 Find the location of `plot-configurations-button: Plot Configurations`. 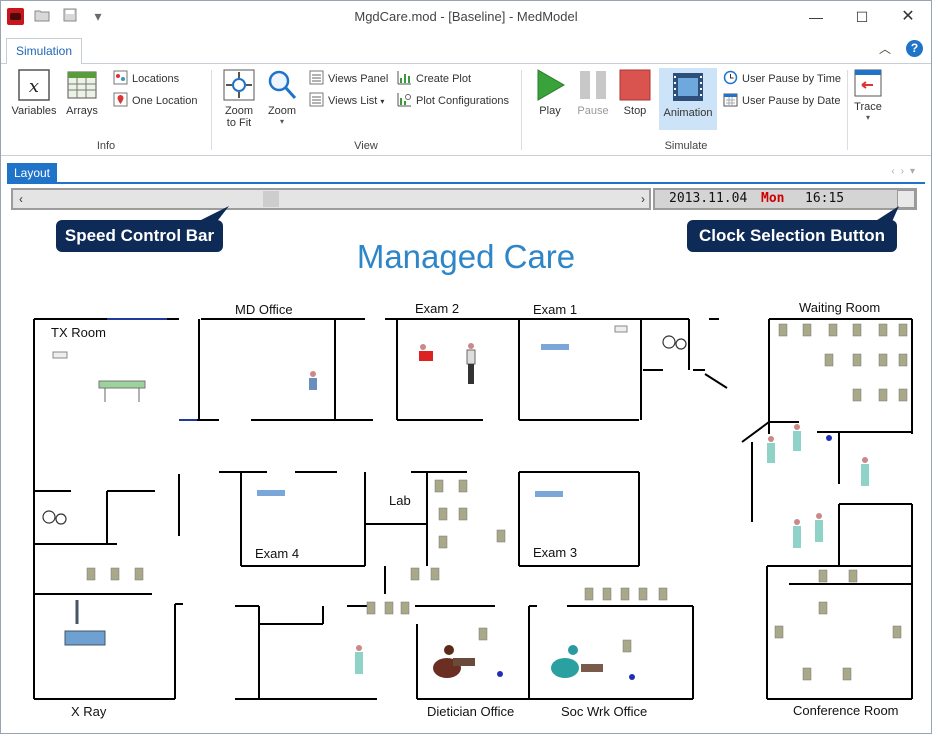

plot-configurations-button: Plot Configurations is located at coordinates (453, 101).